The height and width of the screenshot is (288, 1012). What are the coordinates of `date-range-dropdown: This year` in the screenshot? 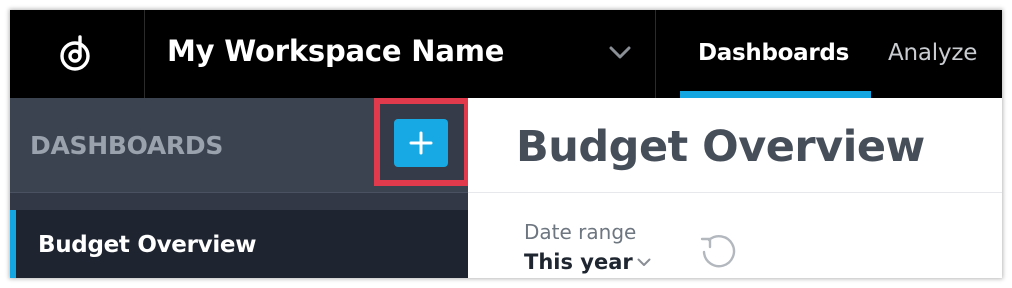 It's located at (578, 262).